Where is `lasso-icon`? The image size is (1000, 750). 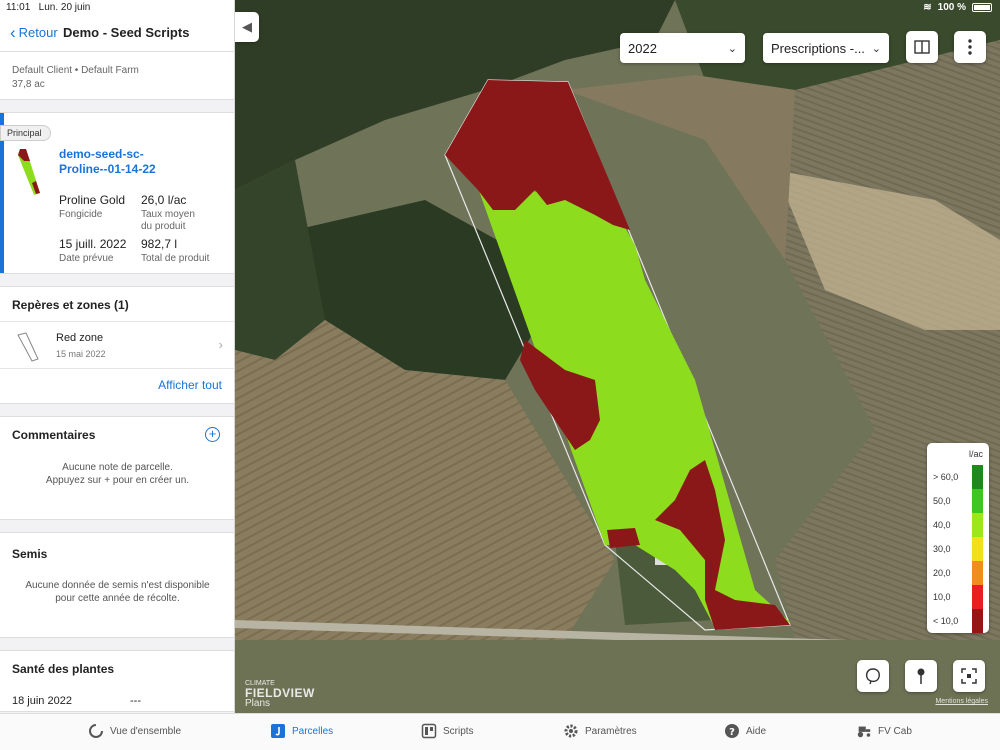
lasso-icon is located at coordinates (872, 676).